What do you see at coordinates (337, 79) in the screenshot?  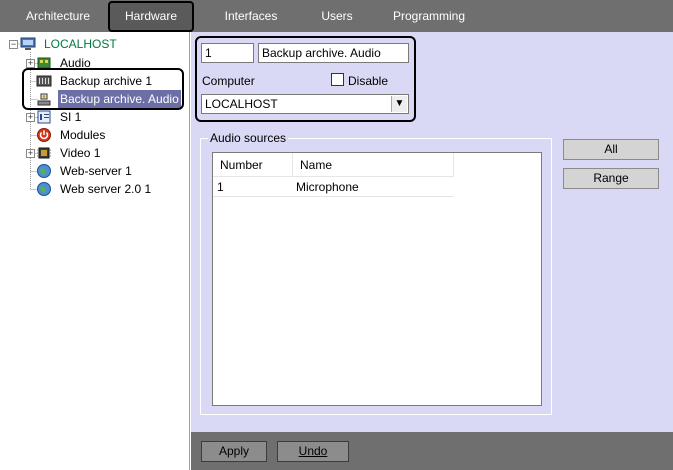 I see `disable-checkbox` at bounding box center [337, 79].